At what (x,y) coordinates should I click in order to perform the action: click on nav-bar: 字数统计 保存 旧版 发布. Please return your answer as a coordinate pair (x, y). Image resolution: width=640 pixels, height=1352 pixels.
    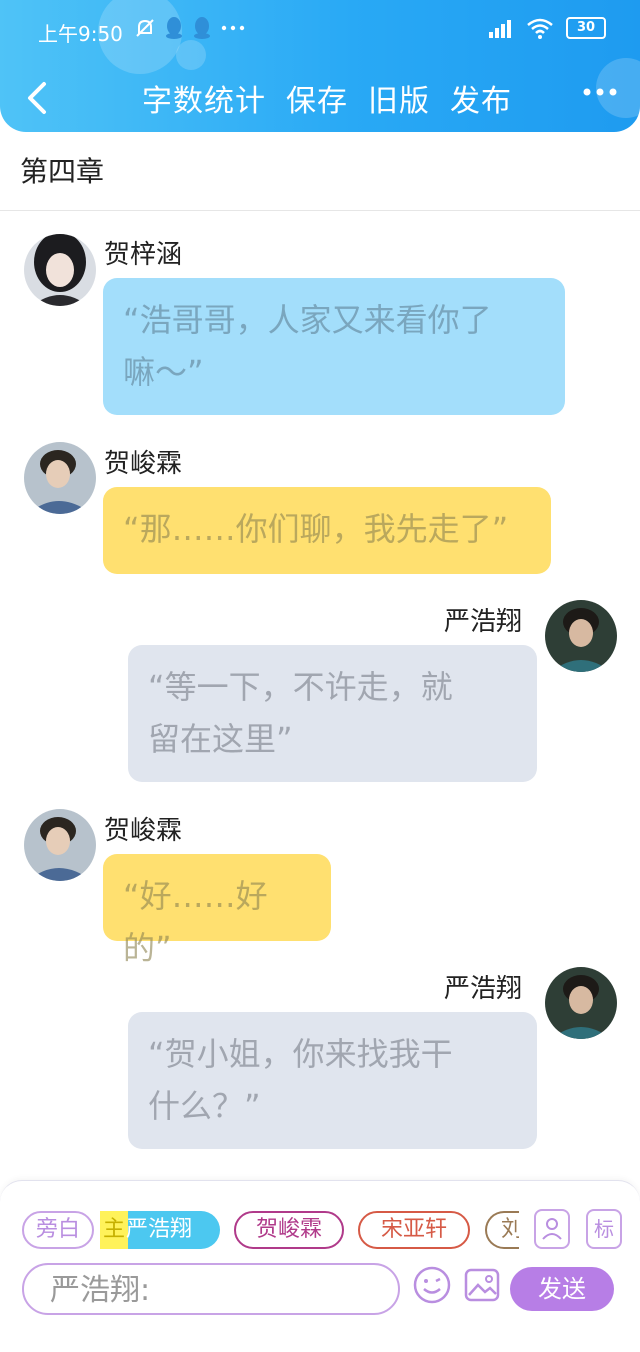
    Looking at the image, I should click on (320, 100).